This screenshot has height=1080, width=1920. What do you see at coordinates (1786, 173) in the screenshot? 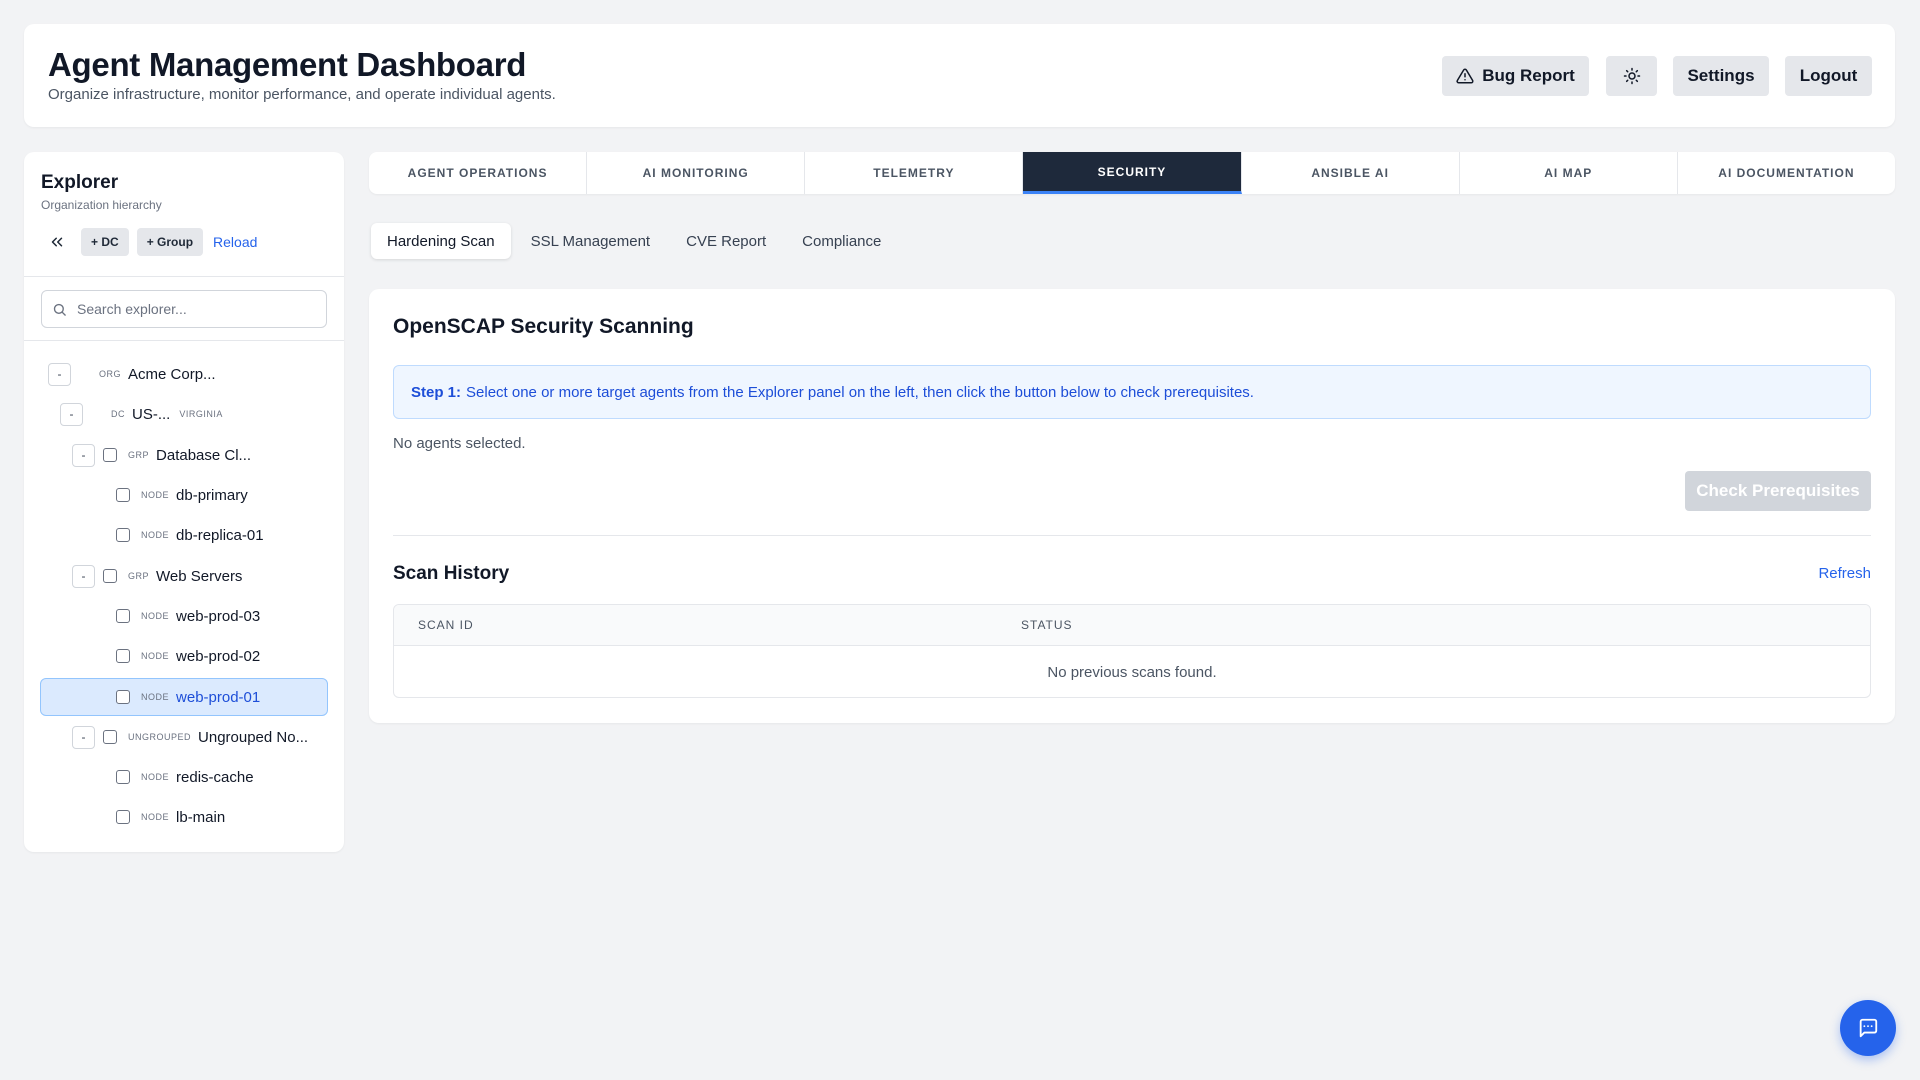
I see `tab-ai-documentation: AI DOCUMENTATION` at bounding box center [1786, 173].